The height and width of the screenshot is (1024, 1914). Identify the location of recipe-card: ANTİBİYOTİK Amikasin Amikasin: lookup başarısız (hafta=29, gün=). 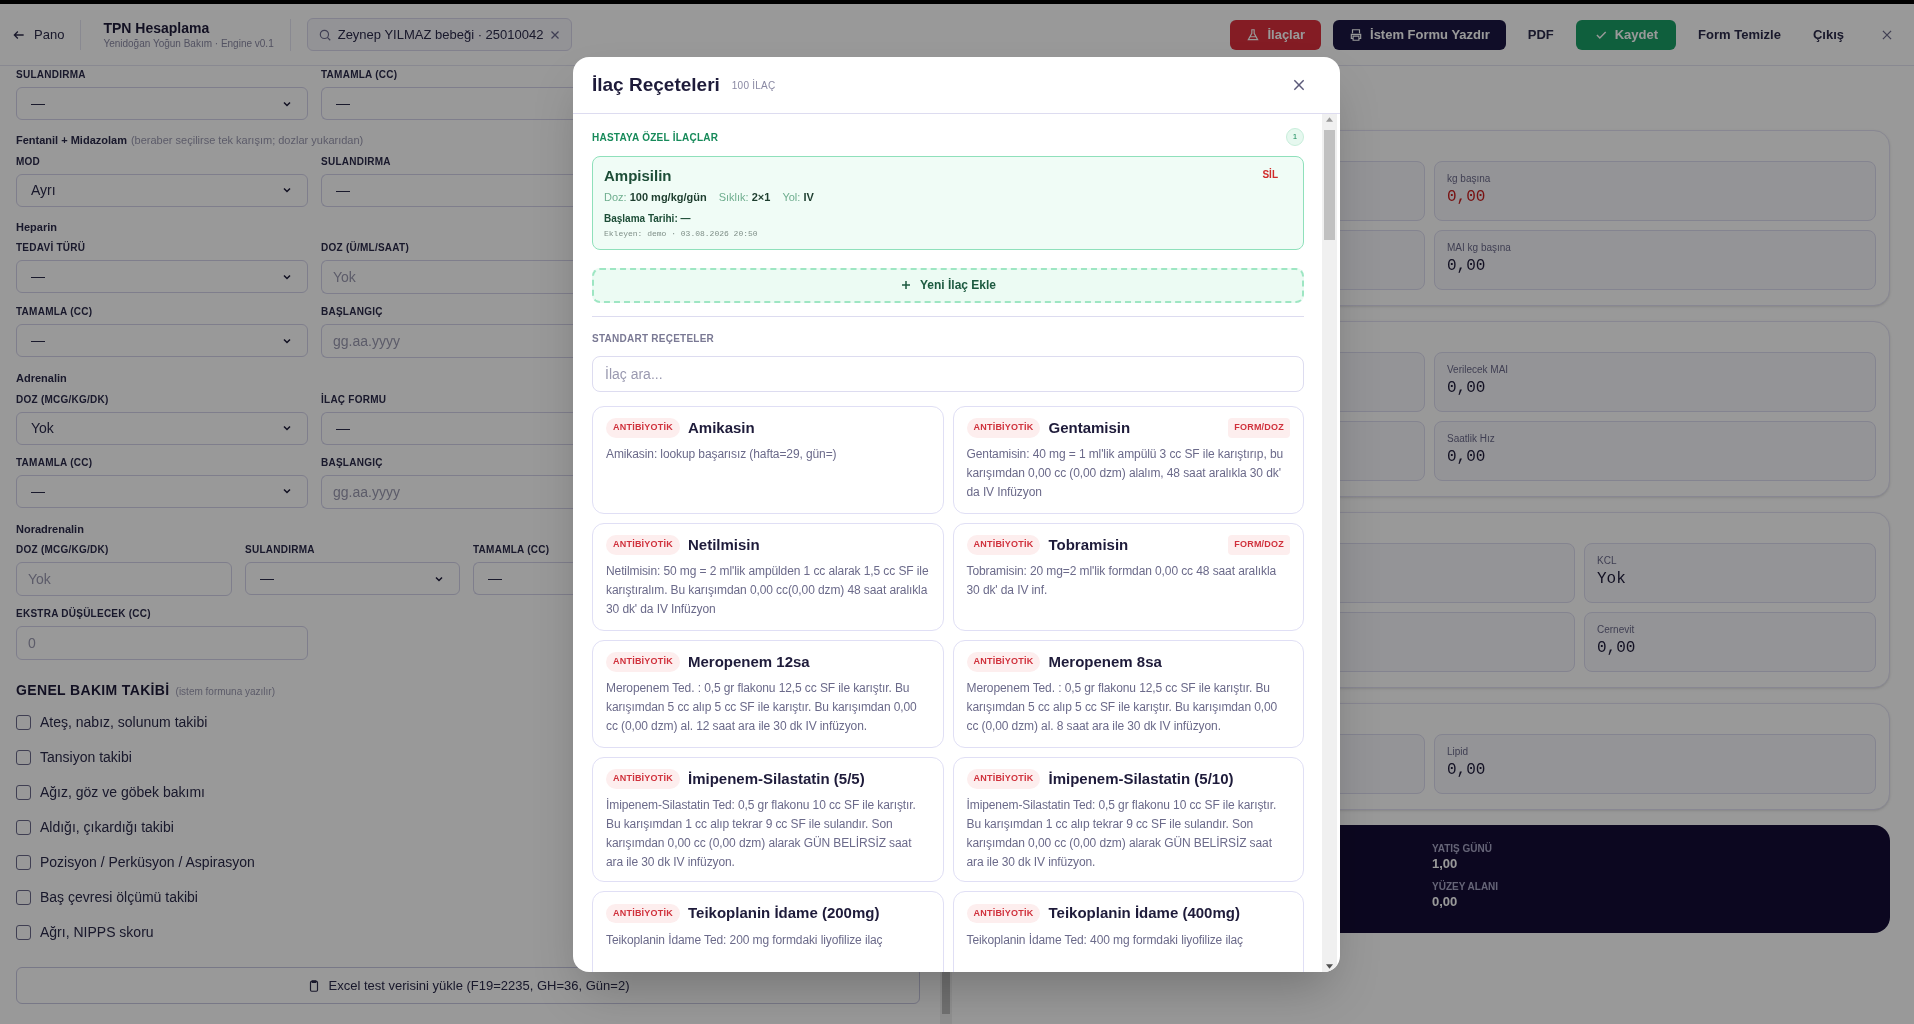
(768, 459).